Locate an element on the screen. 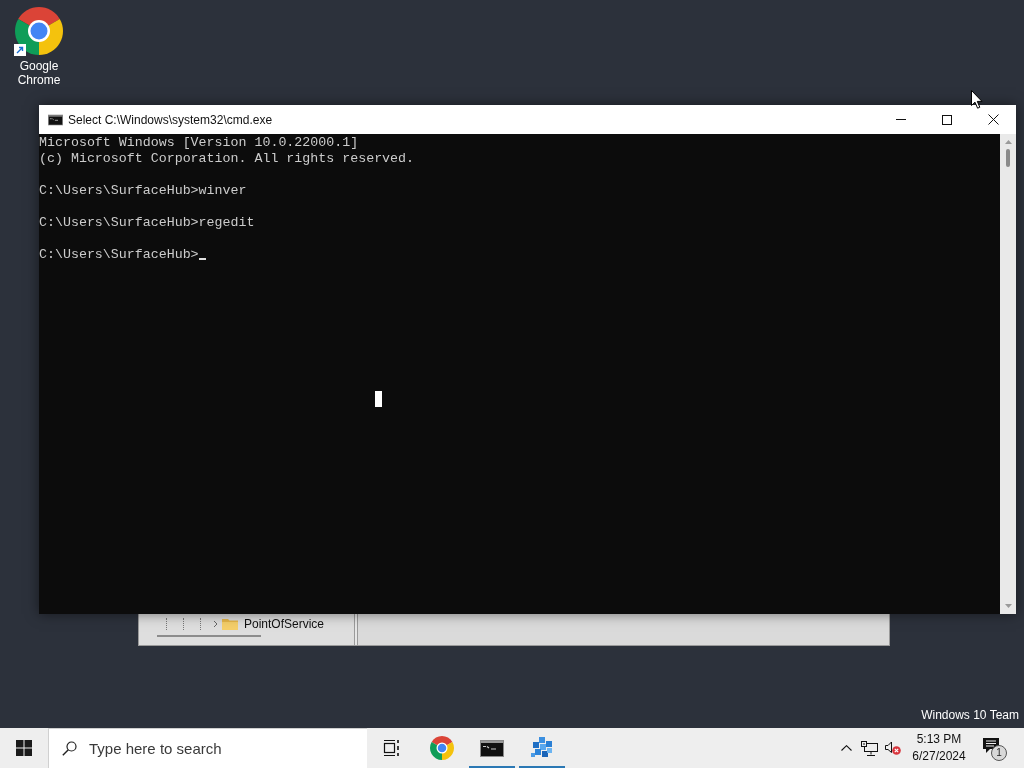  console-line: C:\Users\SurfaceHub>winver is located at coordinates (143, 191).